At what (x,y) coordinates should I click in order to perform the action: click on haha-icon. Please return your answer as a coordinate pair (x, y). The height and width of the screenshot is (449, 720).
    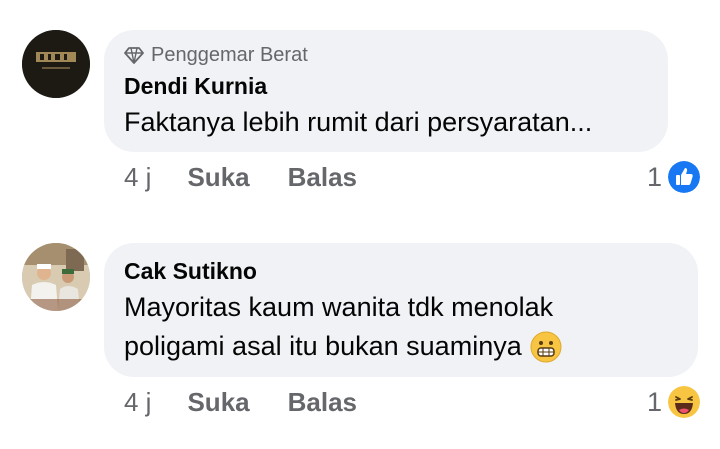
    Looking at the image, I should click on (684, 402).